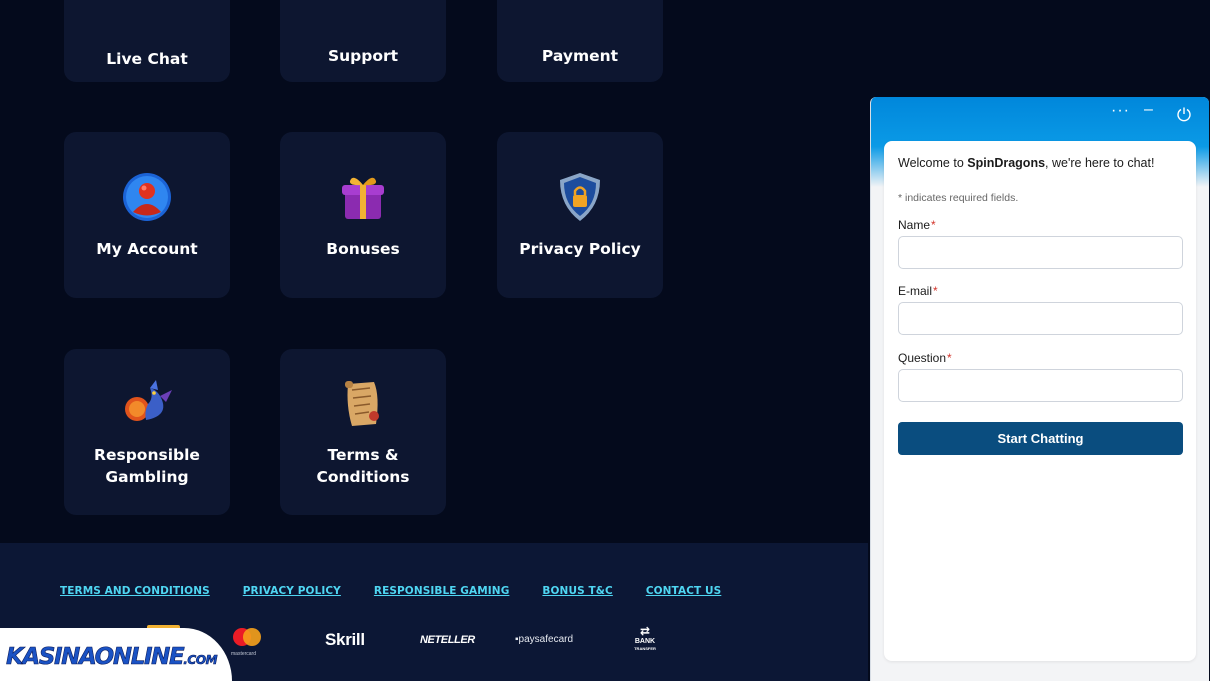  What do you see at coordinates (1040, 252) in the screenshot?
I see `name-input` at bounding box center [1040, 252].